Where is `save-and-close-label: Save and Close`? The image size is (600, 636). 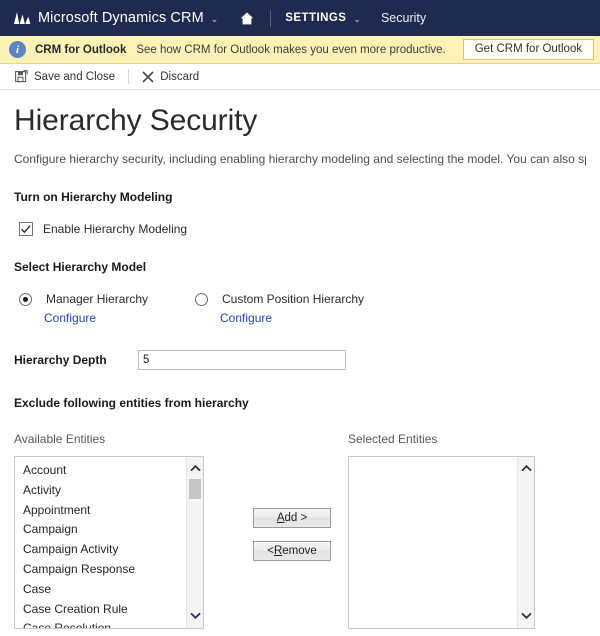
save-and-close-label: Save and Close is located at coordinates (75, 76).